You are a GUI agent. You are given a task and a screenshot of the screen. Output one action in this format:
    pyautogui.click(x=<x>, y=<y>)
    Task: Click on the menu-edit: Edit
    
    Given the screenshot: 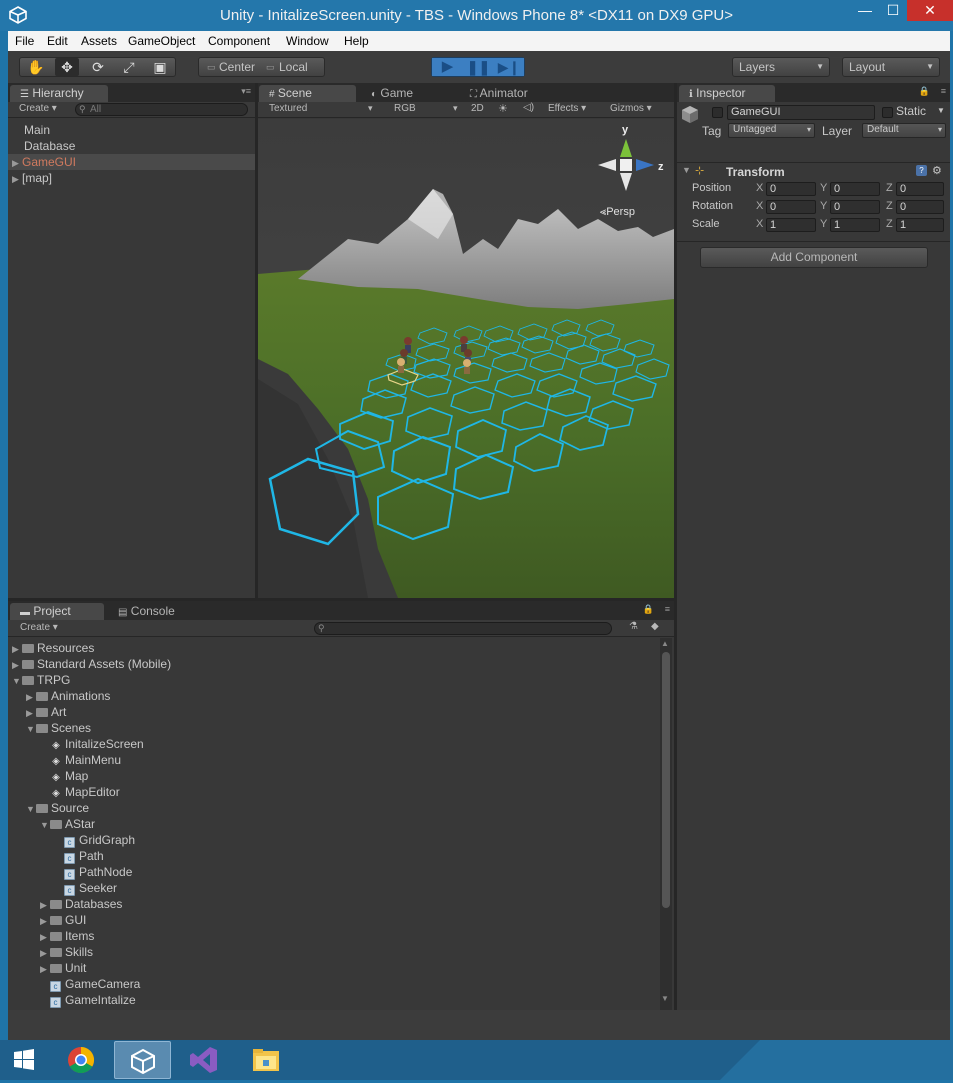 What is the action you would take?
    pyautogui.click(x=57, y=41)
    